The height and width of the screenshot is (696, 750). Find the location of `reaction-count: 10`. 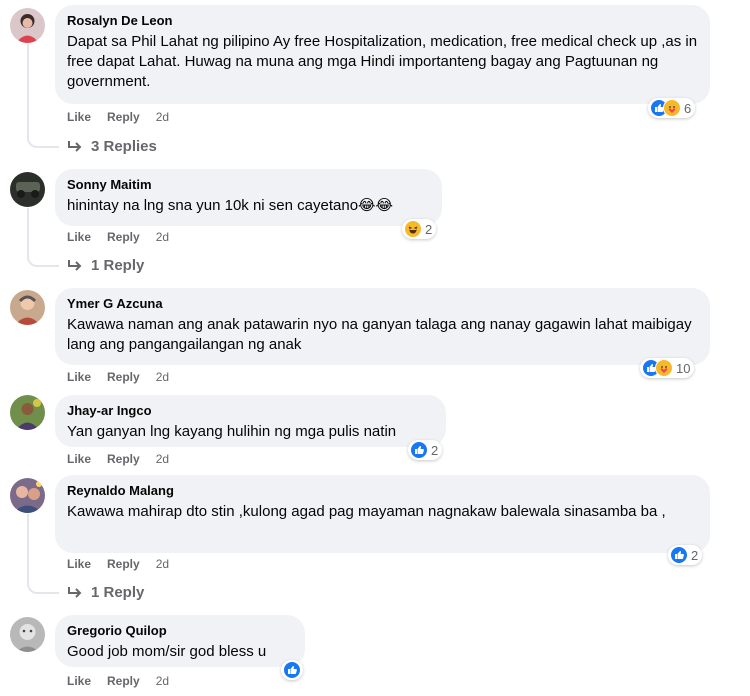

reaction-count: 10 is located at coordinates (683, 368).